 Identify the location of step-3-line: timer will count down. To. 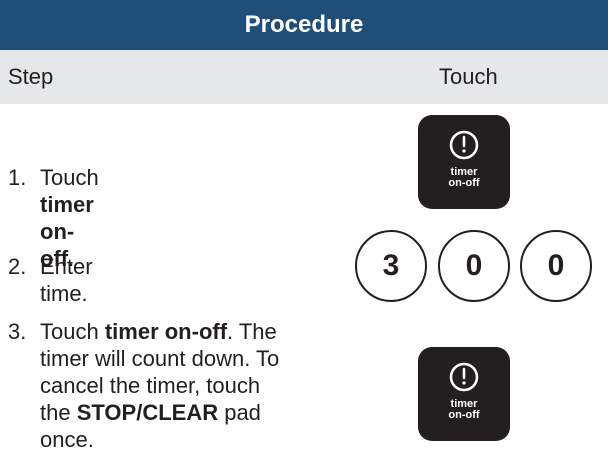
(160, 358).